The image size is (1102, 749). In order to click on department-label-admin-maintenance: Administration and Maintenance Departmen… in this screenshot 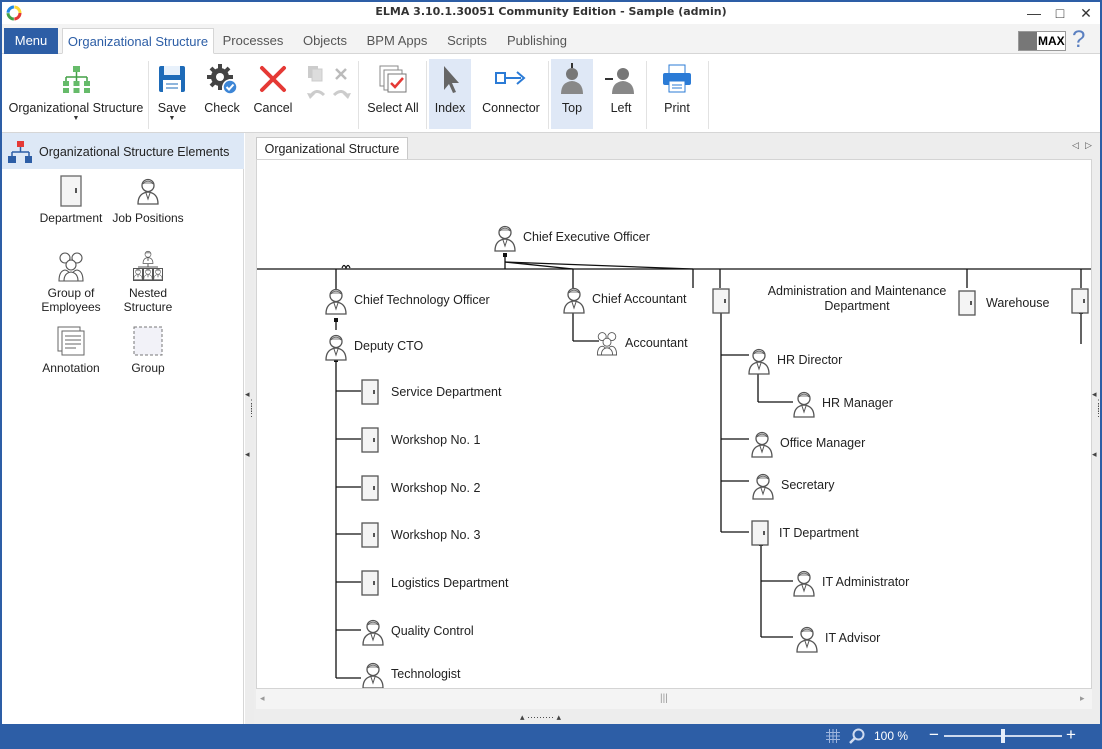, I will do `click(857, 299)`.